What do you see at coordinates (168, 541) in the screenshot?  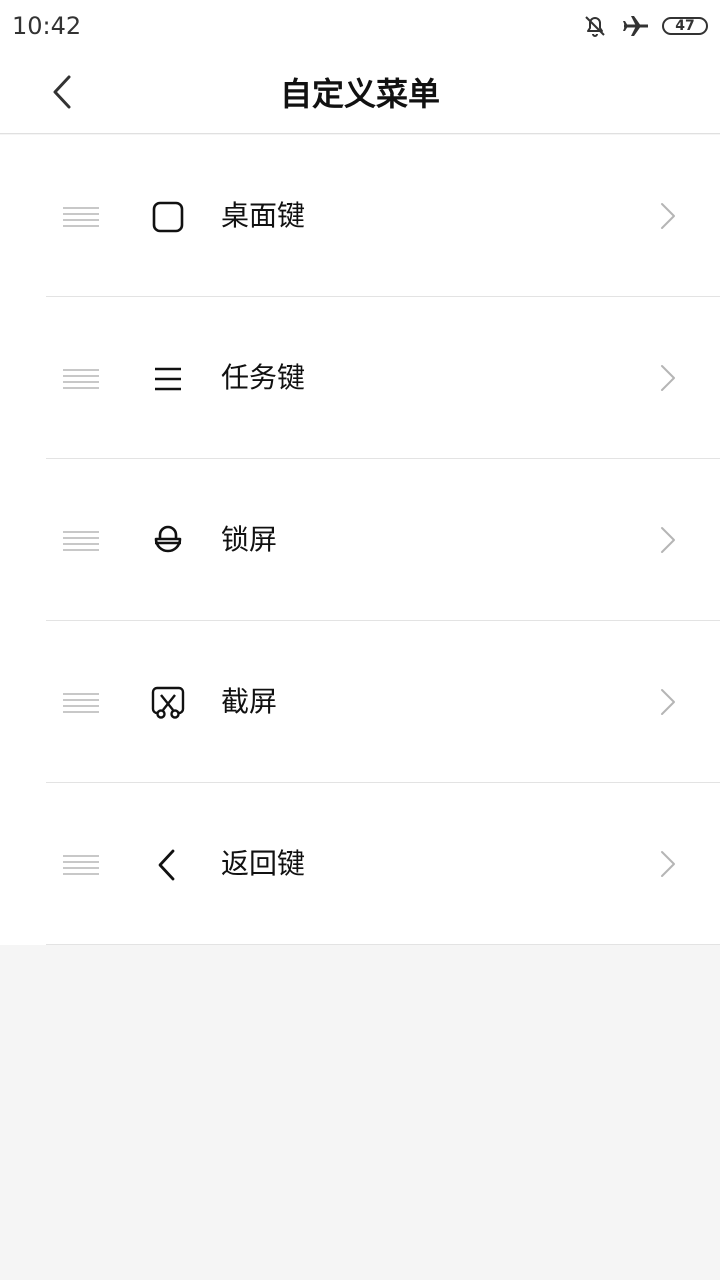 I see `lock-icon` at bounding box center [168, 541].